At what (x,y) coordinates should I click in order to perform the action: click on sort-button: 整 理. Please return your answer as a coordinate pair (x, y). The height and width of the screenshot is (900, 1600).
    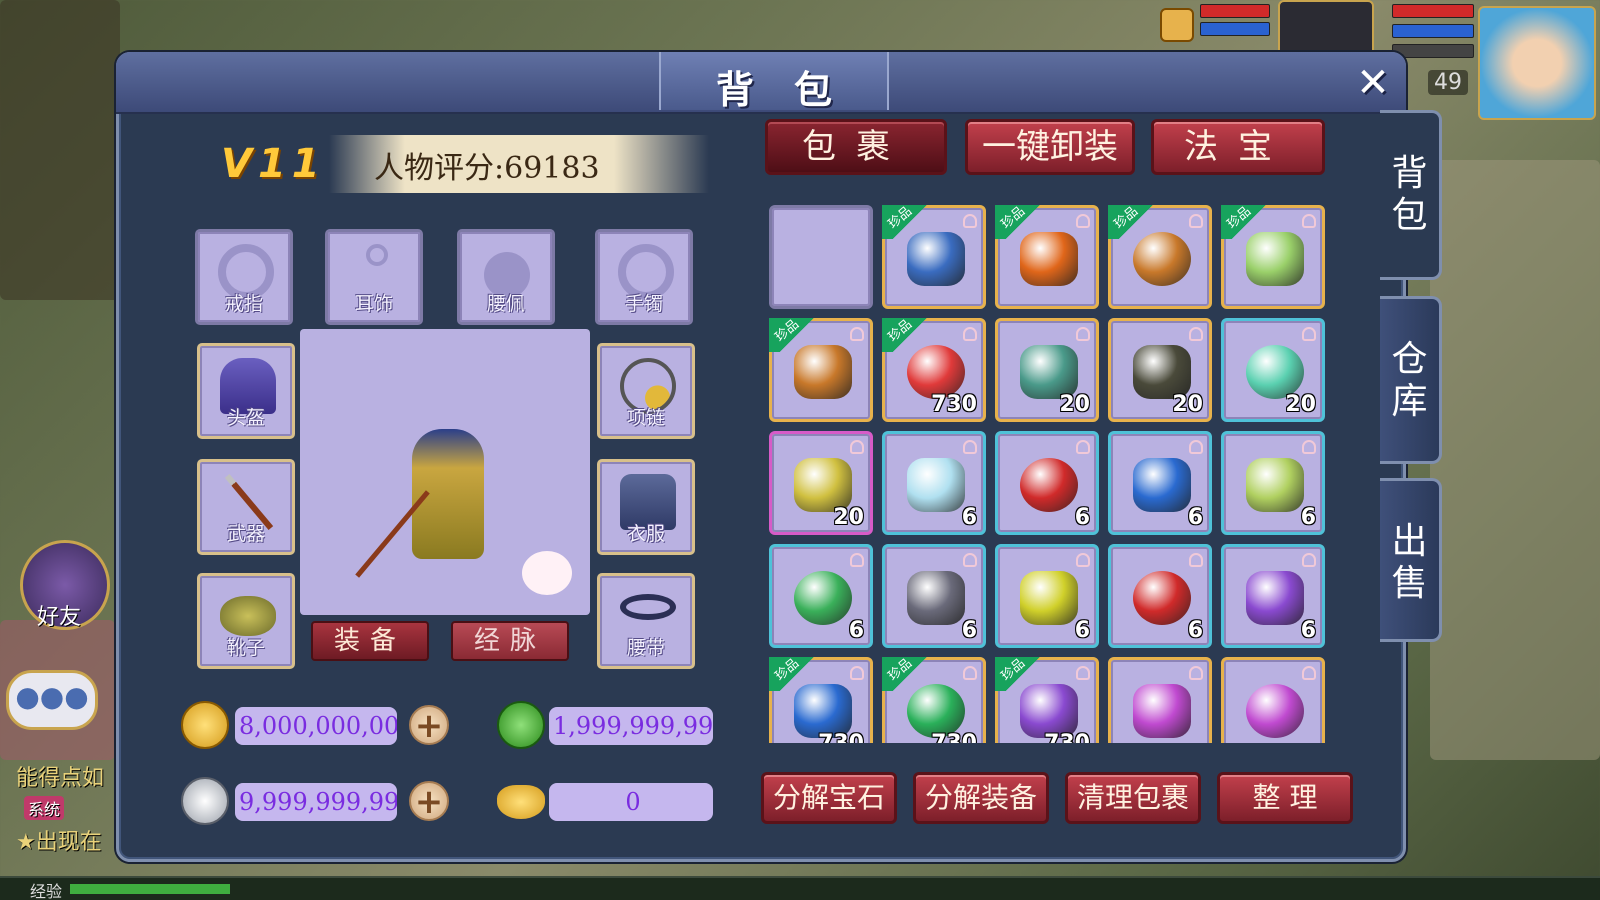
    Looking at the image, I should click on (1285, 798).